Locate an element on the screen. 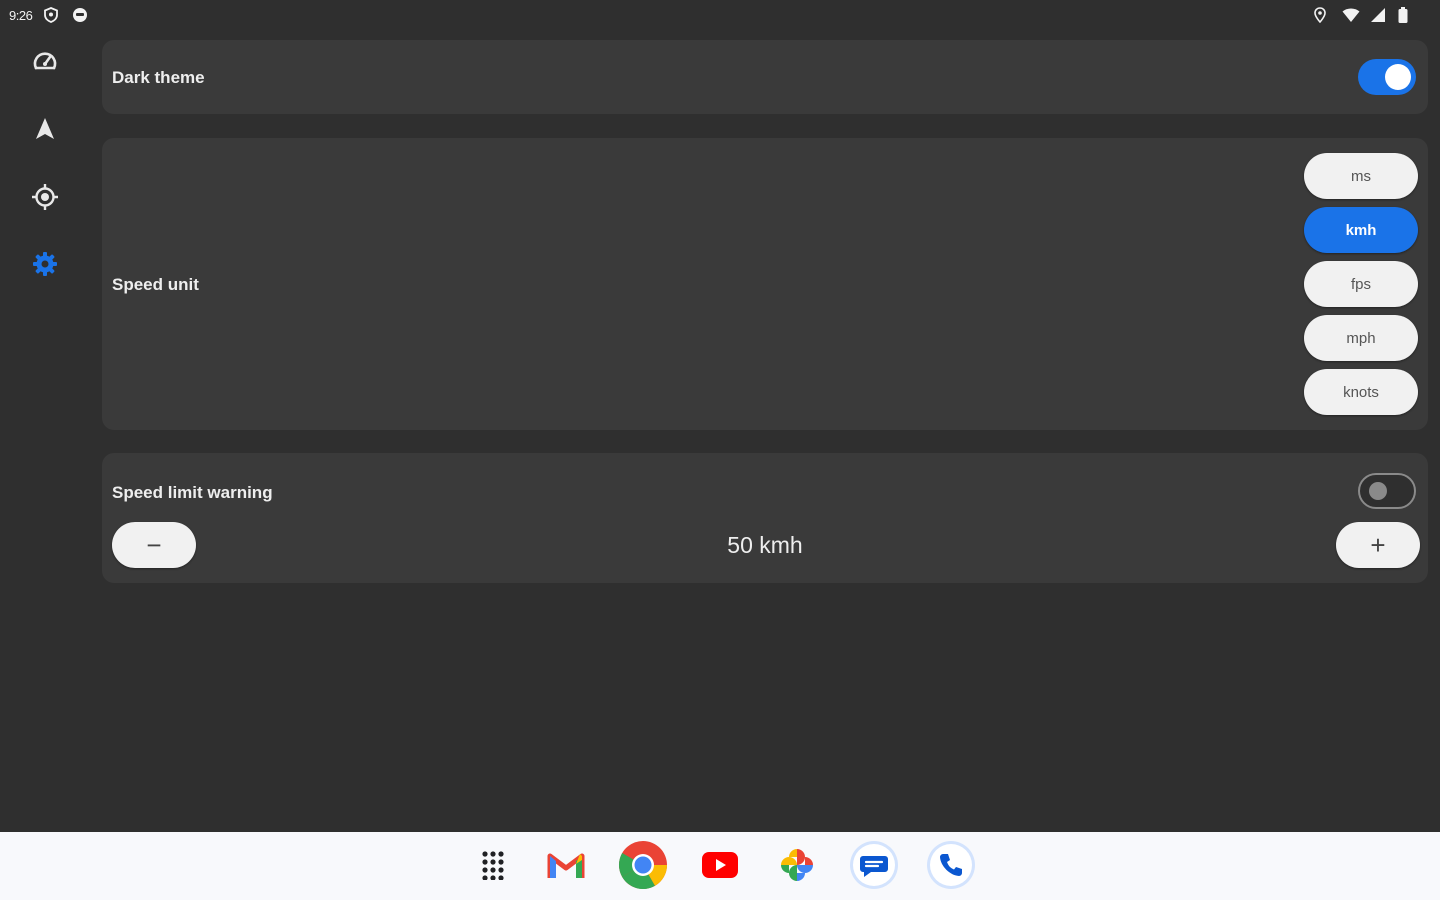  nav-rail is located at coordinates (45, 430).